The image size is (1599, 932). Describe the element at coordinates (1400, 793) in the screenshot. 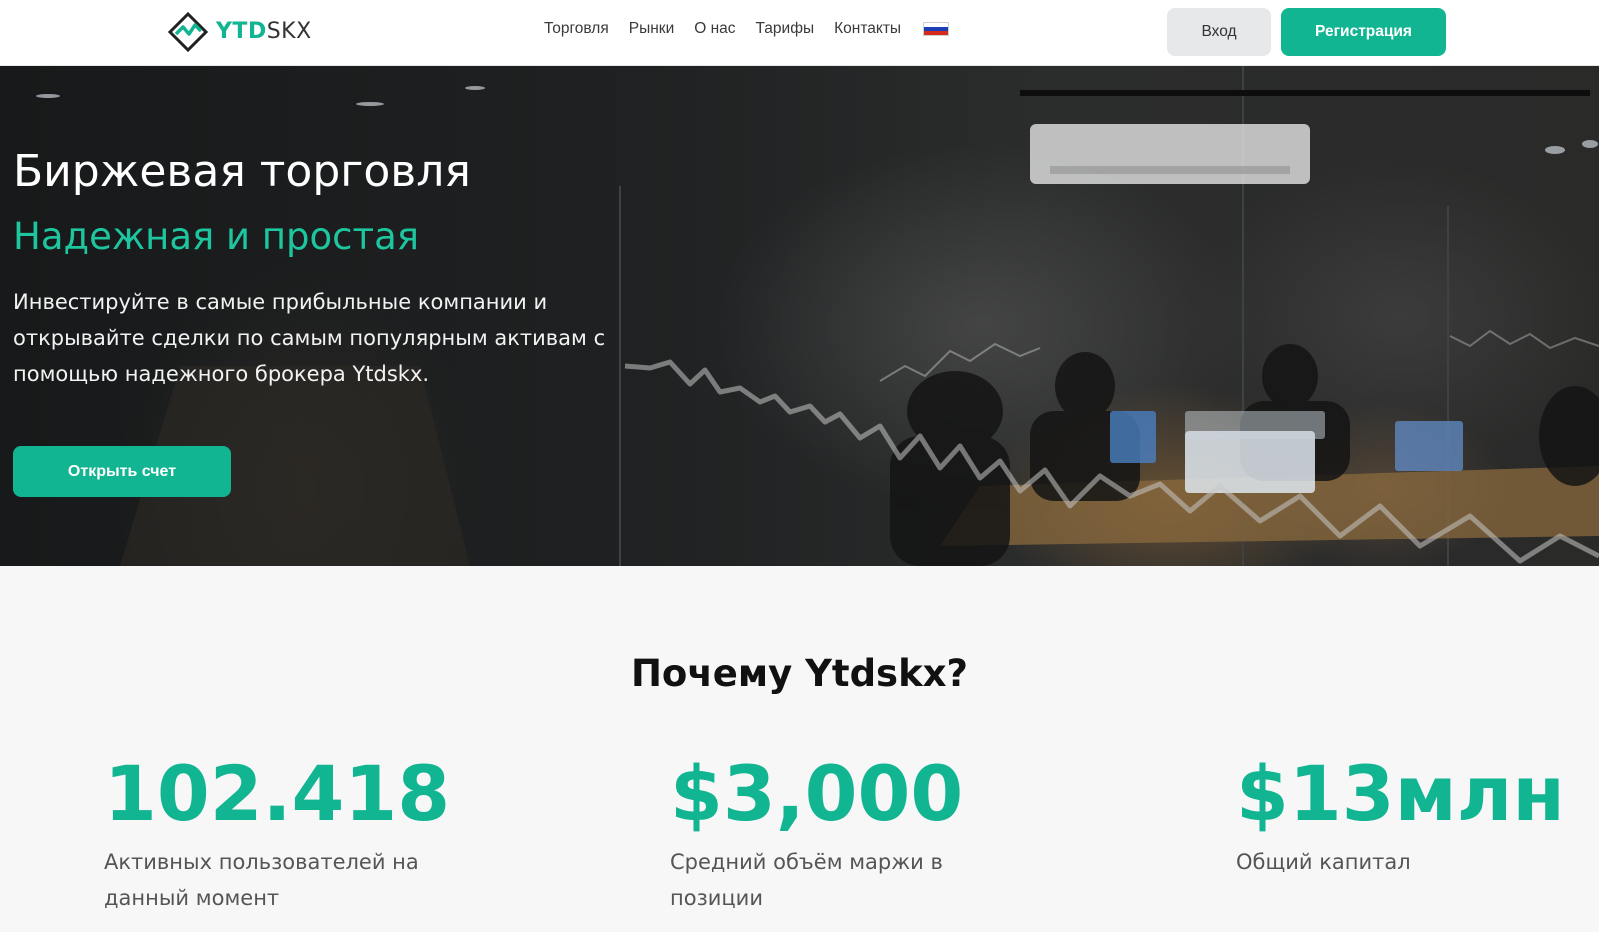

I see `stat-value: $13млн` at that location.